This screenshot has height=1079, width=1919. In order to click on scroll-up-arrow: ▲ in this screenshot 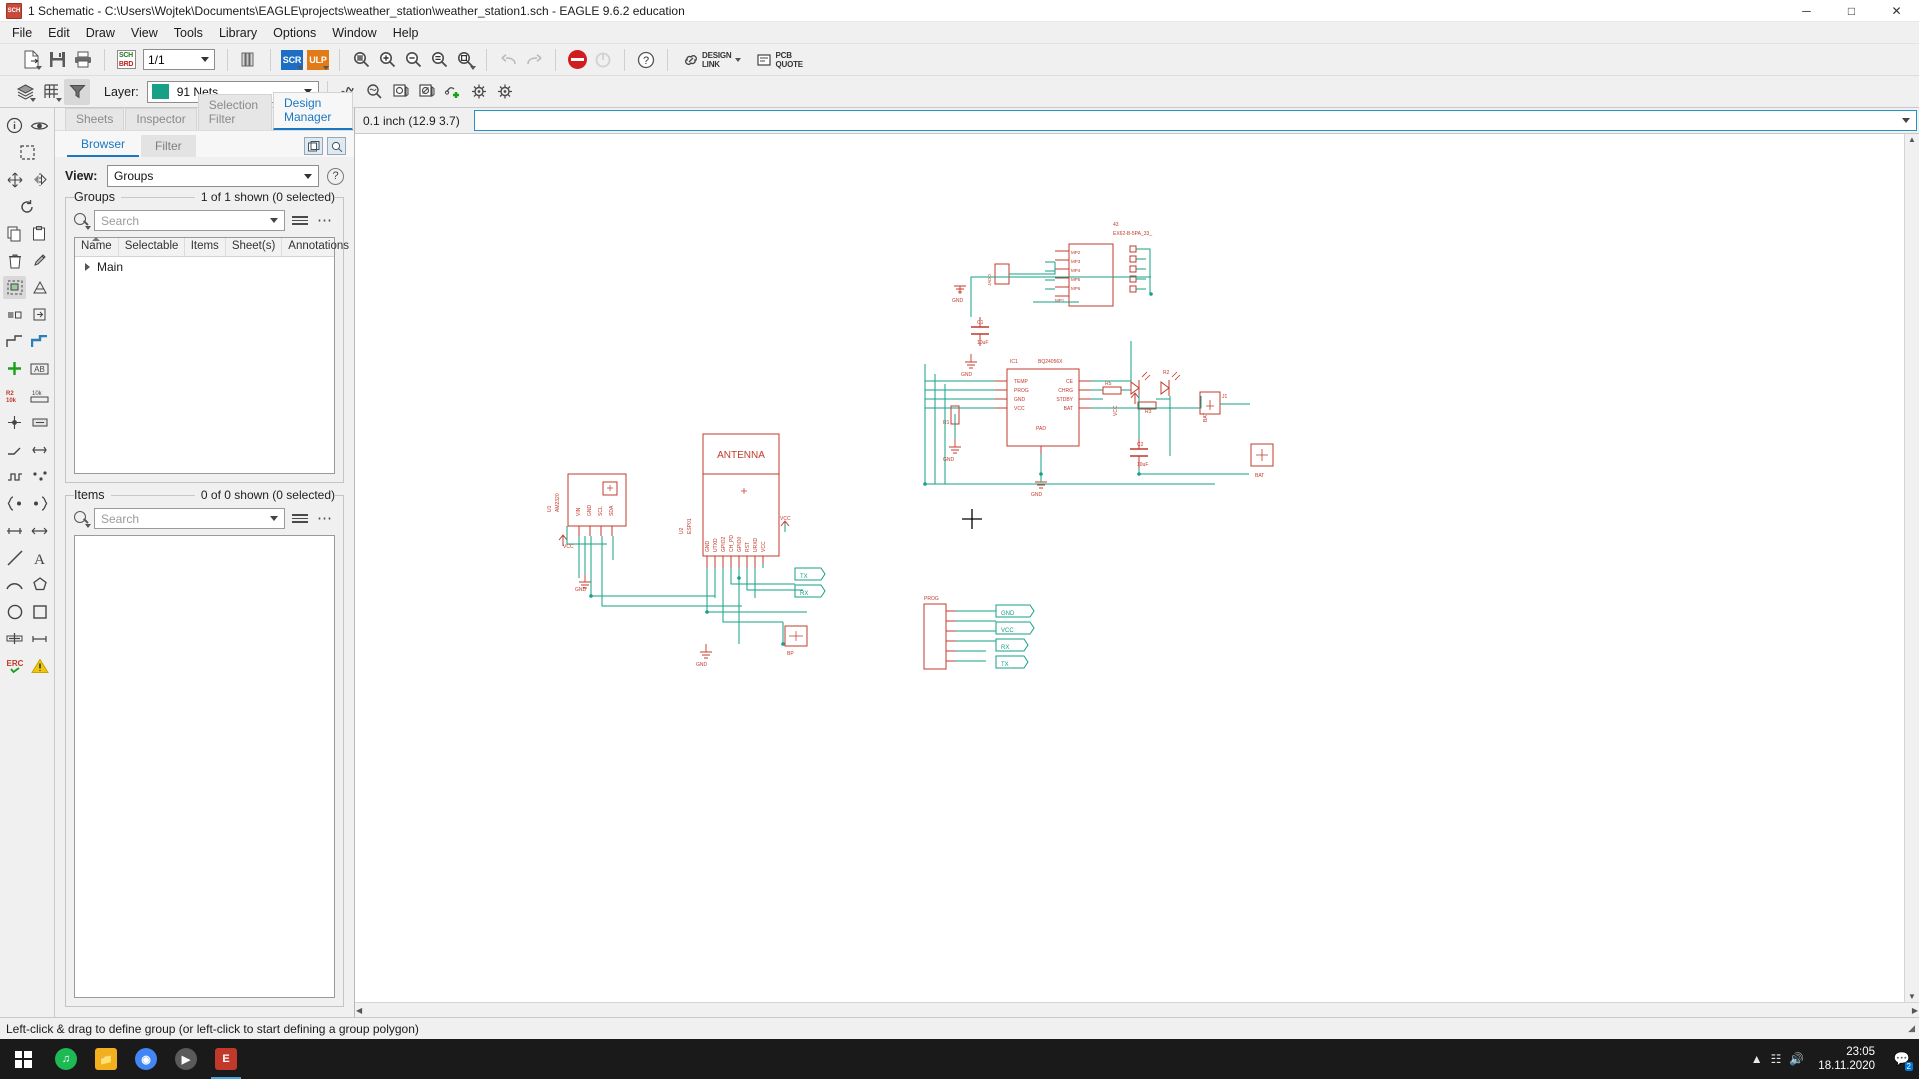, I will do `click(1912, 139)`.